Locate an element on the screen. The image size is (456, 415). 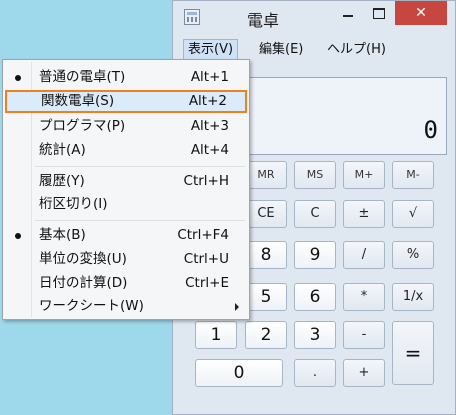
key-5: 5 is located at coordinates (266, 297).